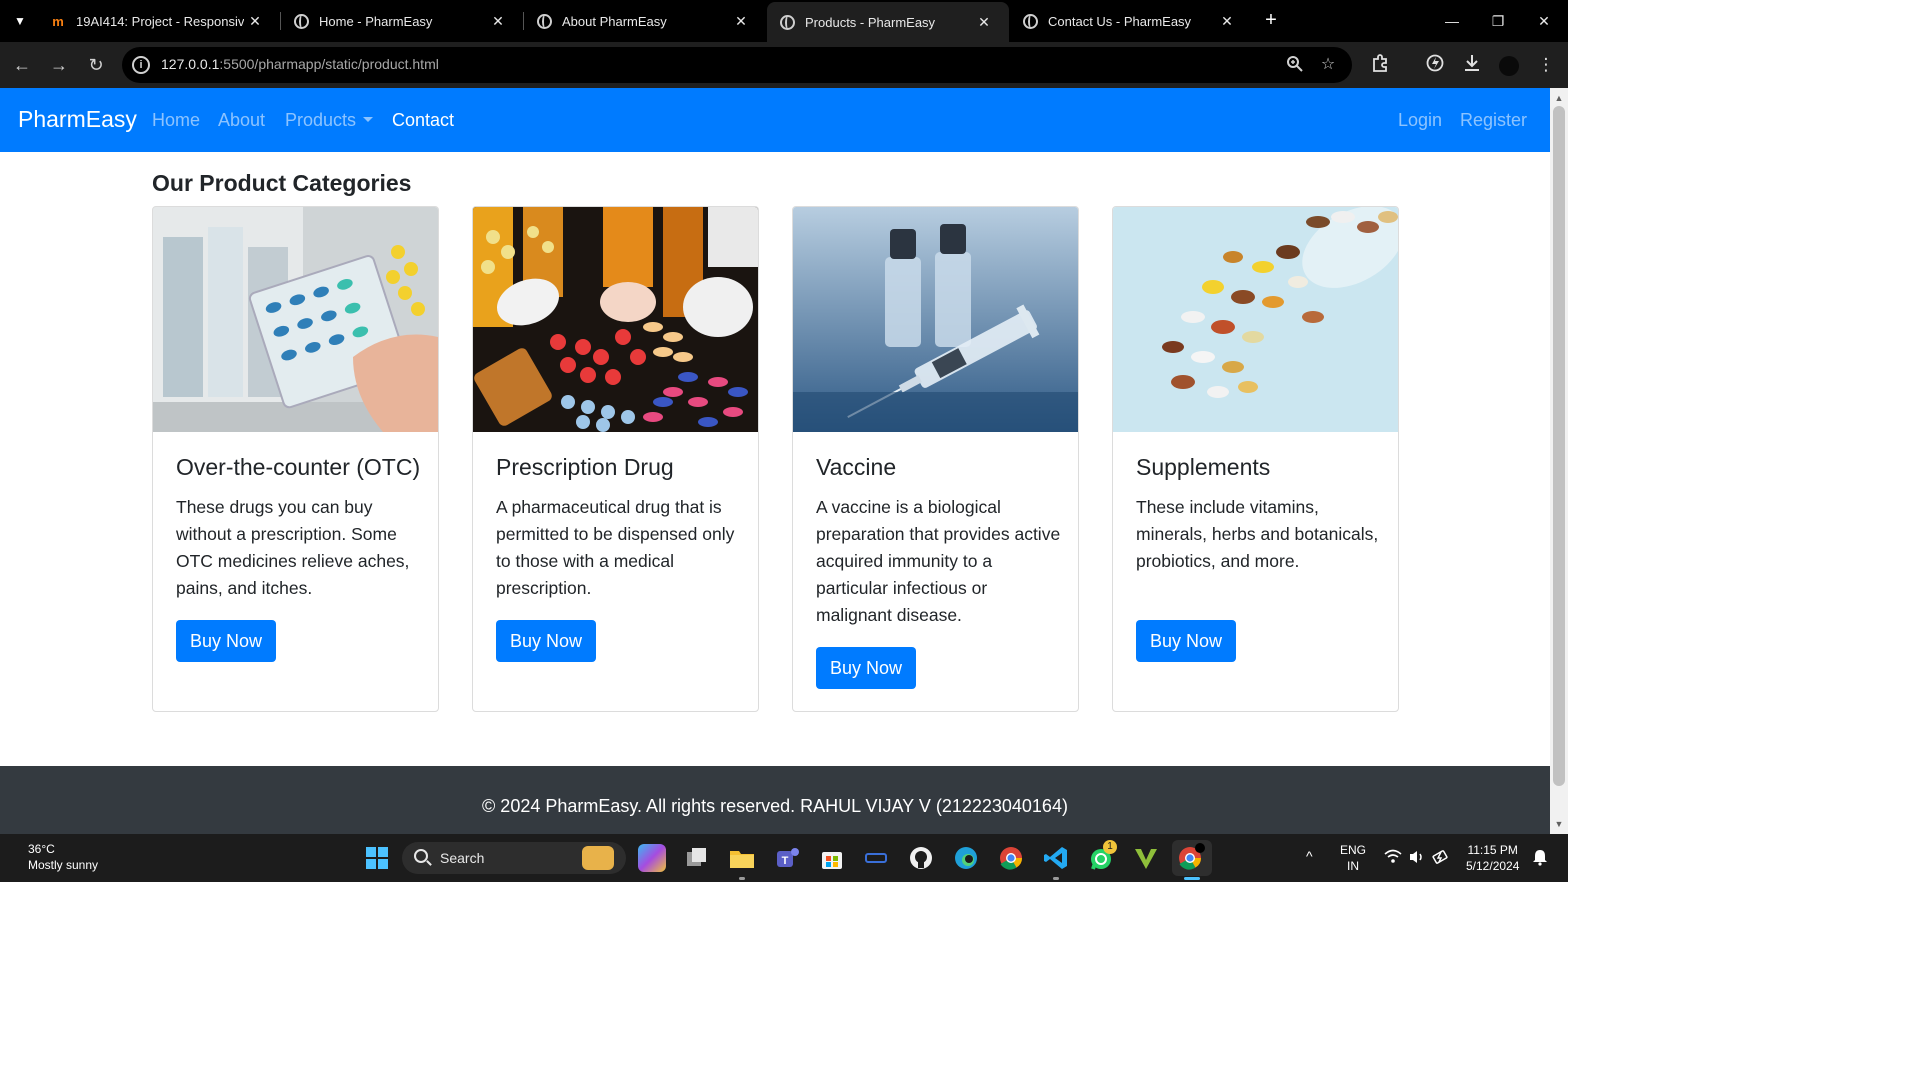  Describe the element at coordinates (876, 858) in the screenshot. I see `app-launcher-icon` at that location.